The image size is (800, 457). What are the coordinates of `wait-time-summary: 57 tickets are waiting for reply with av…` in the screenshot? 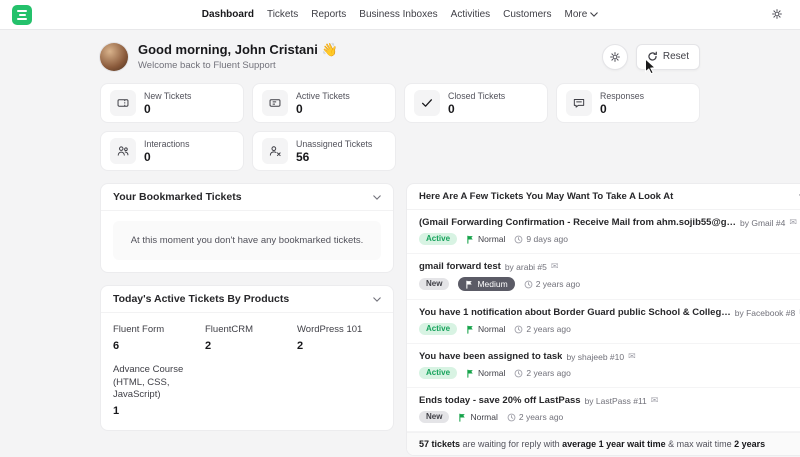 It's located at (603, 443).